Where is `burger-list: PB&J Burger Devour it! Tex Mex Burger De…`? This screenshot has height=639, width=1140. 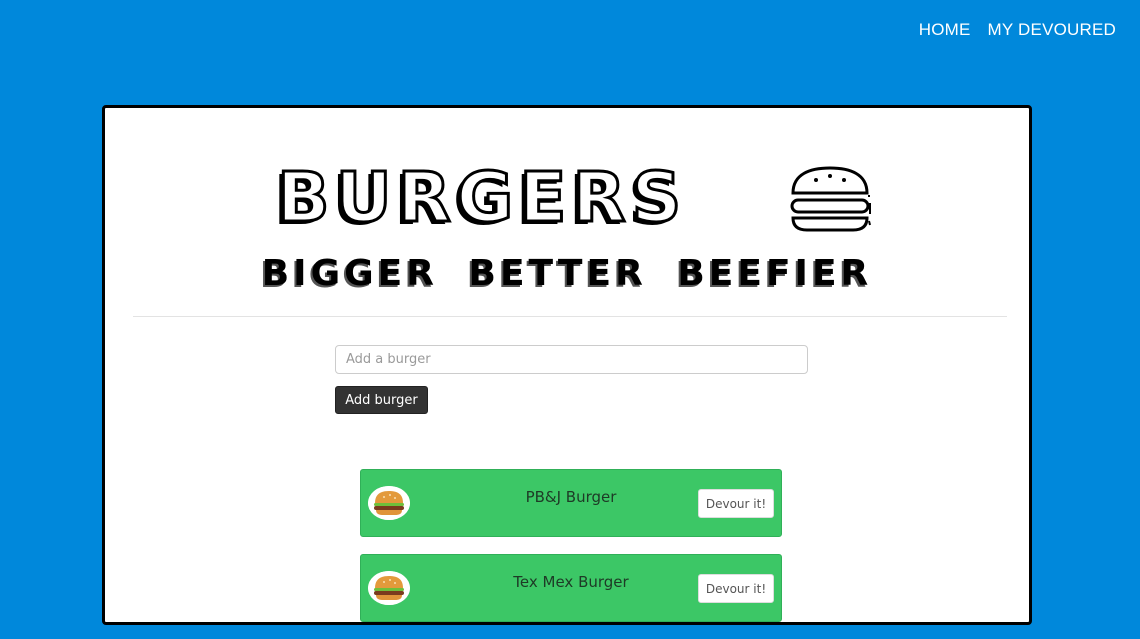
burger-list: PB&J Burger Devour it! Tex Mex Burger De… is located at coordinates (571, 554).